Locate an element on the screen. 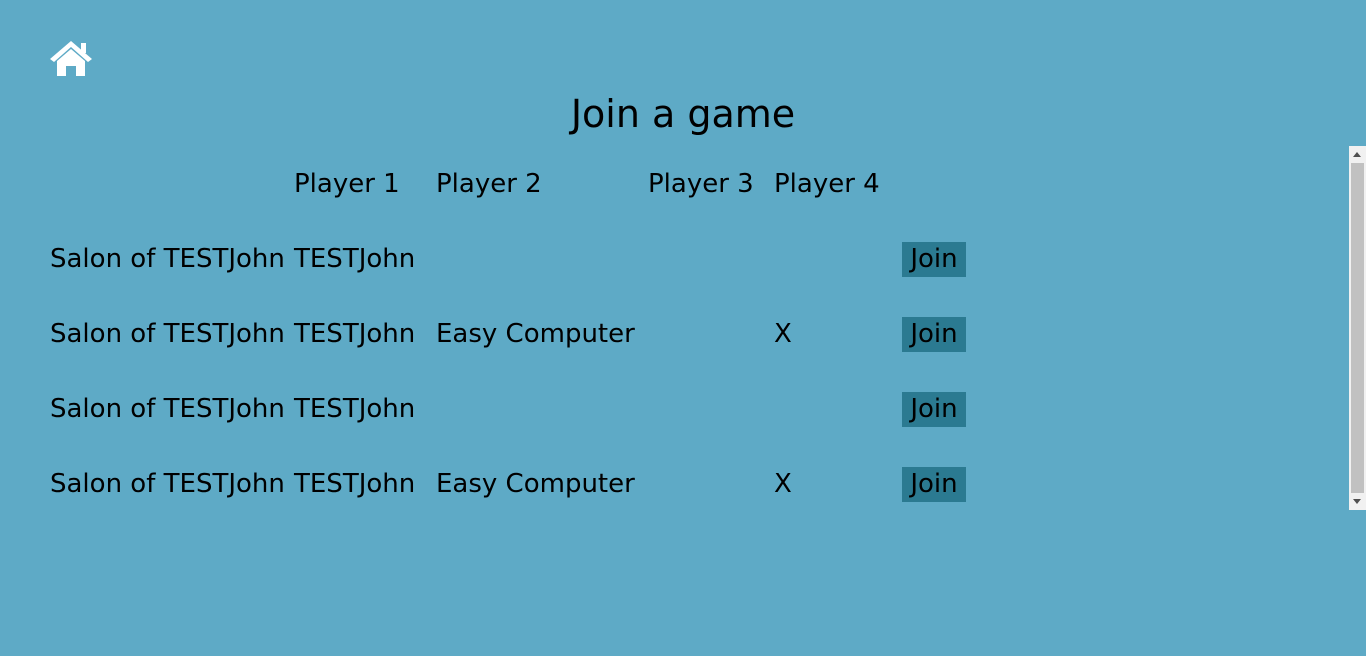 This screenshot has width=1366, height=656. column-header-player-2: Player 2 is located at coordinates (489, 184).